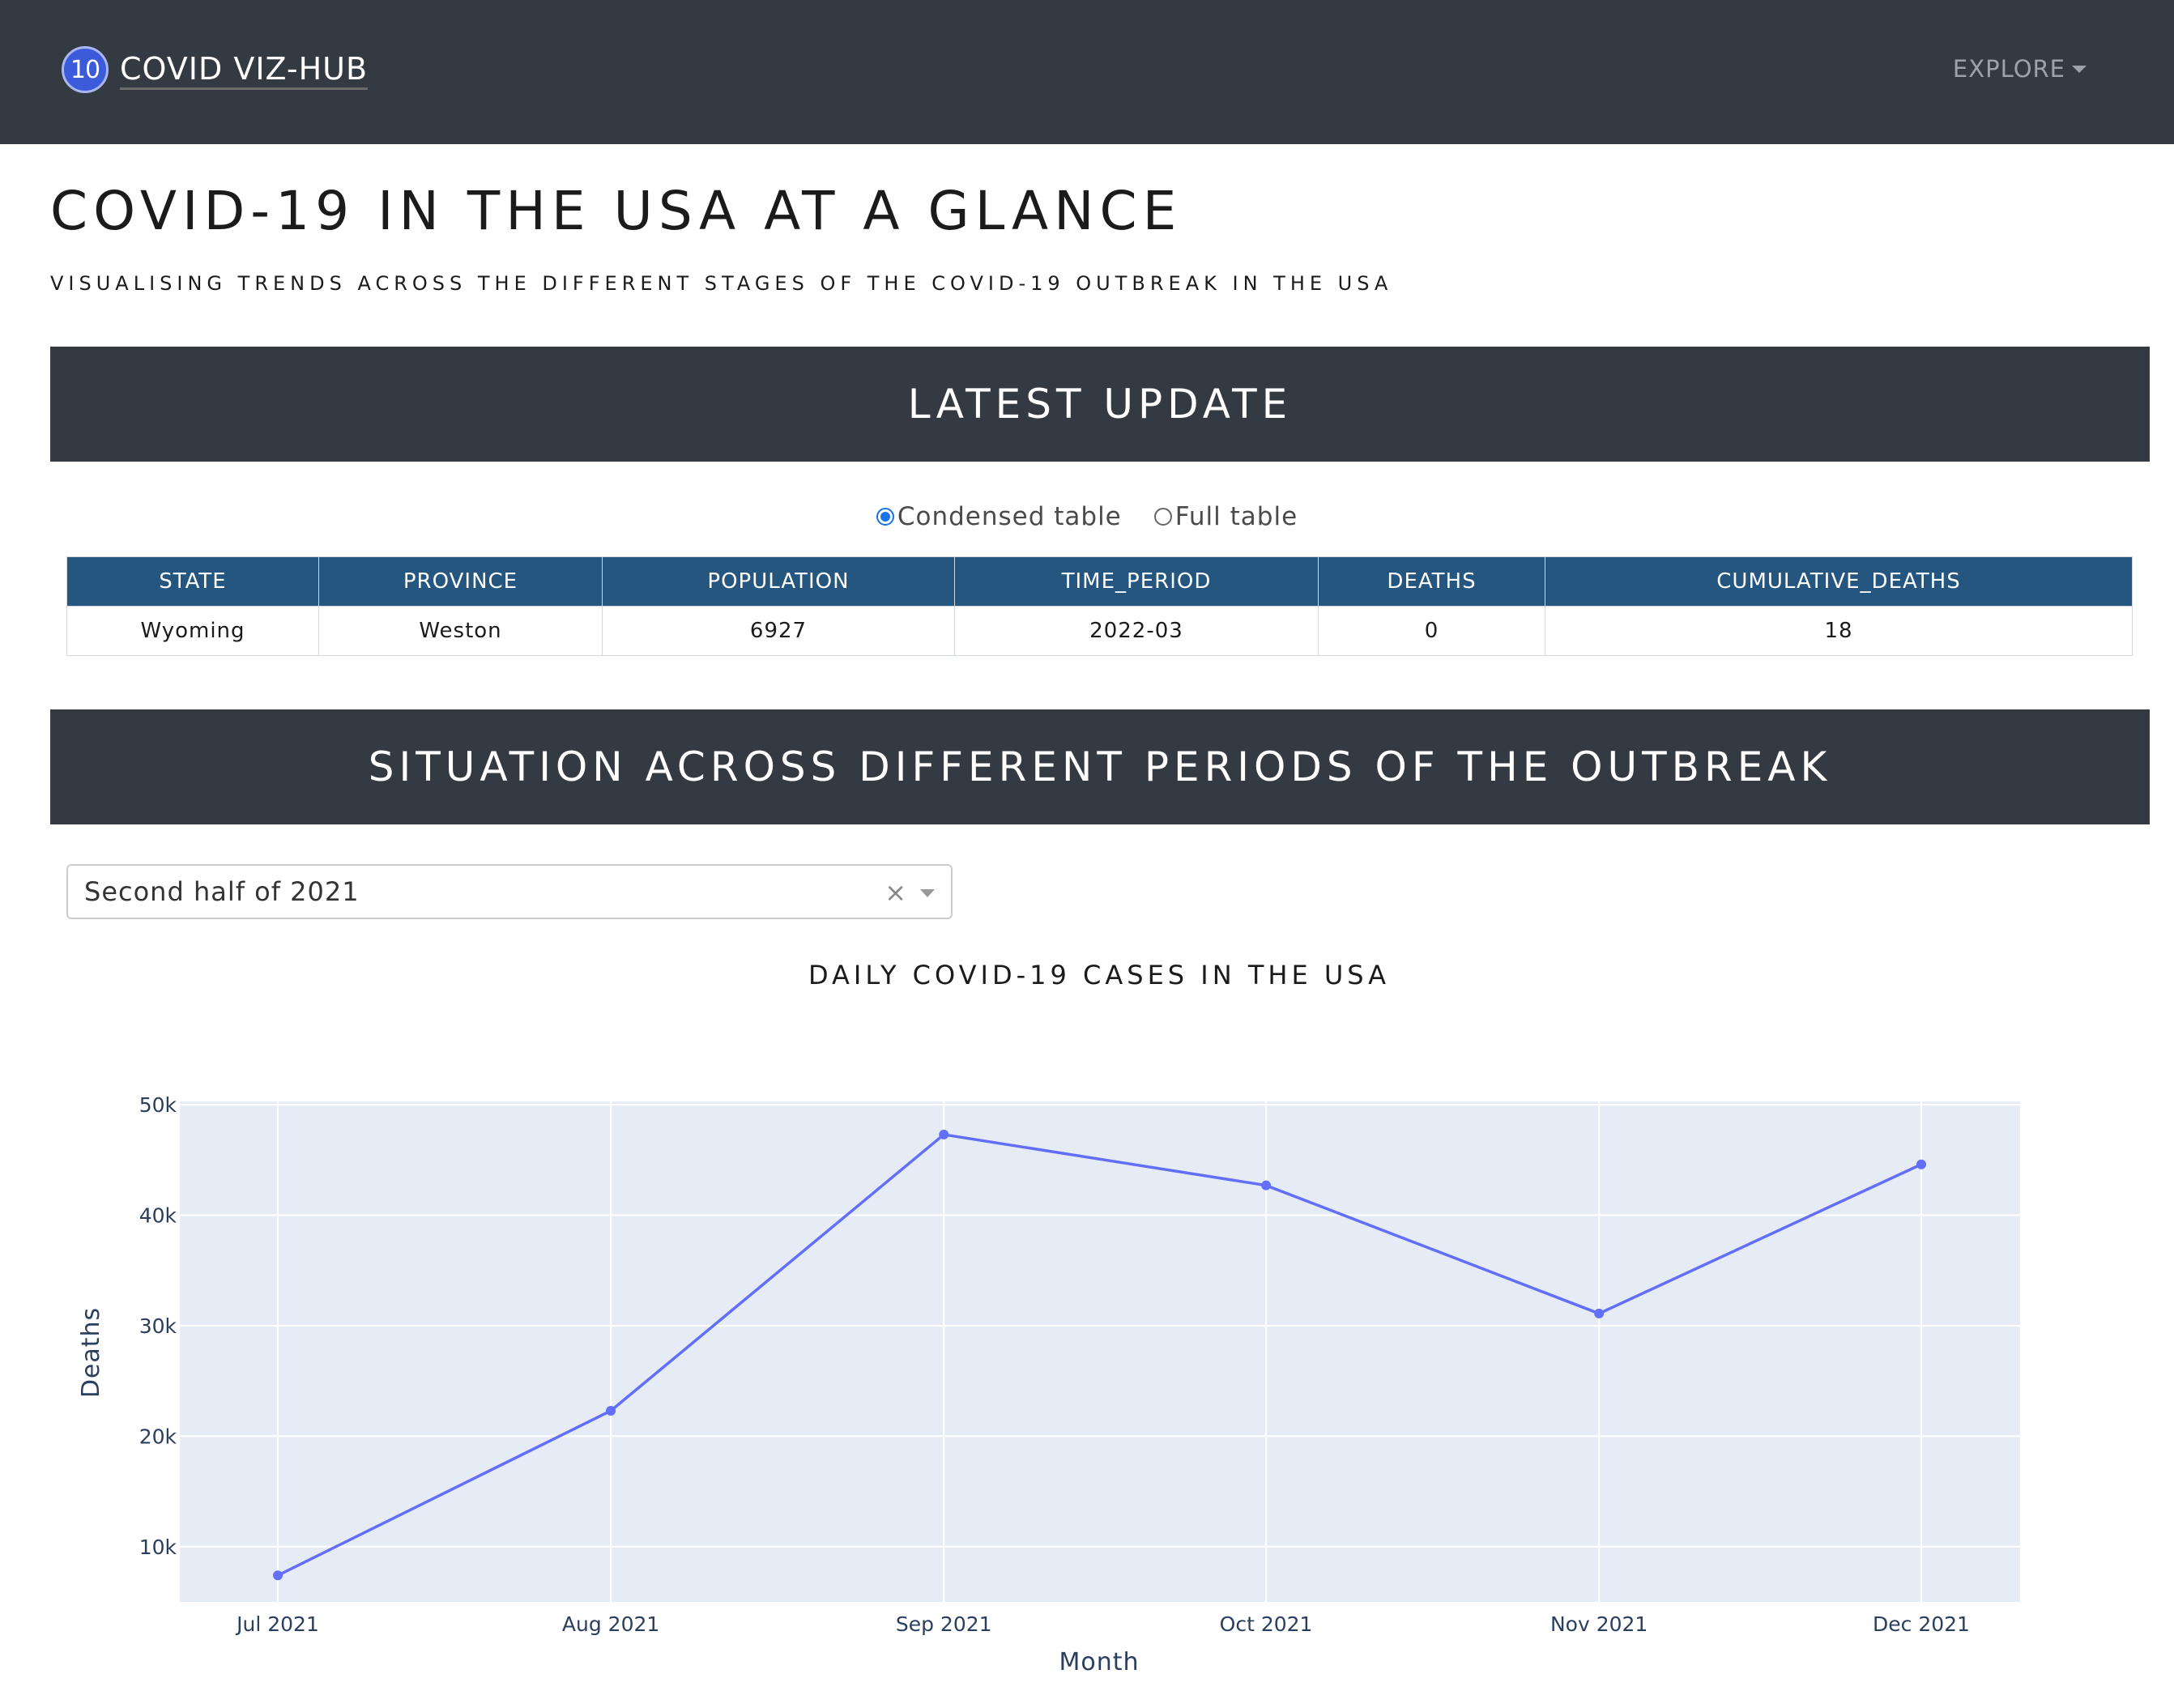 This screenshot has width=2174, height=1708. What do you see at coordinates (1162, 517) in the screenshot?
I see `radio-unchecked-icon` at bounding box center [1162, 517].